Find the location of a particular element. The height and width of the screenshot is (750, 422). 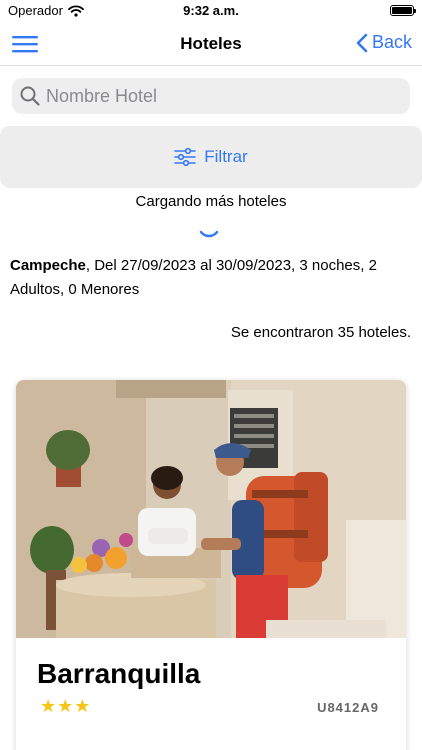

sliders-icon is located at coordinates (185, 157).